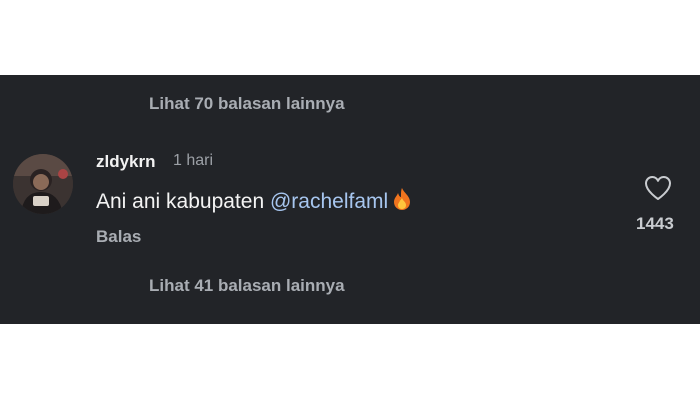 This screenshot has width=700, height=400. I want to click on comment-username: zldykrn, so click(126, 162).